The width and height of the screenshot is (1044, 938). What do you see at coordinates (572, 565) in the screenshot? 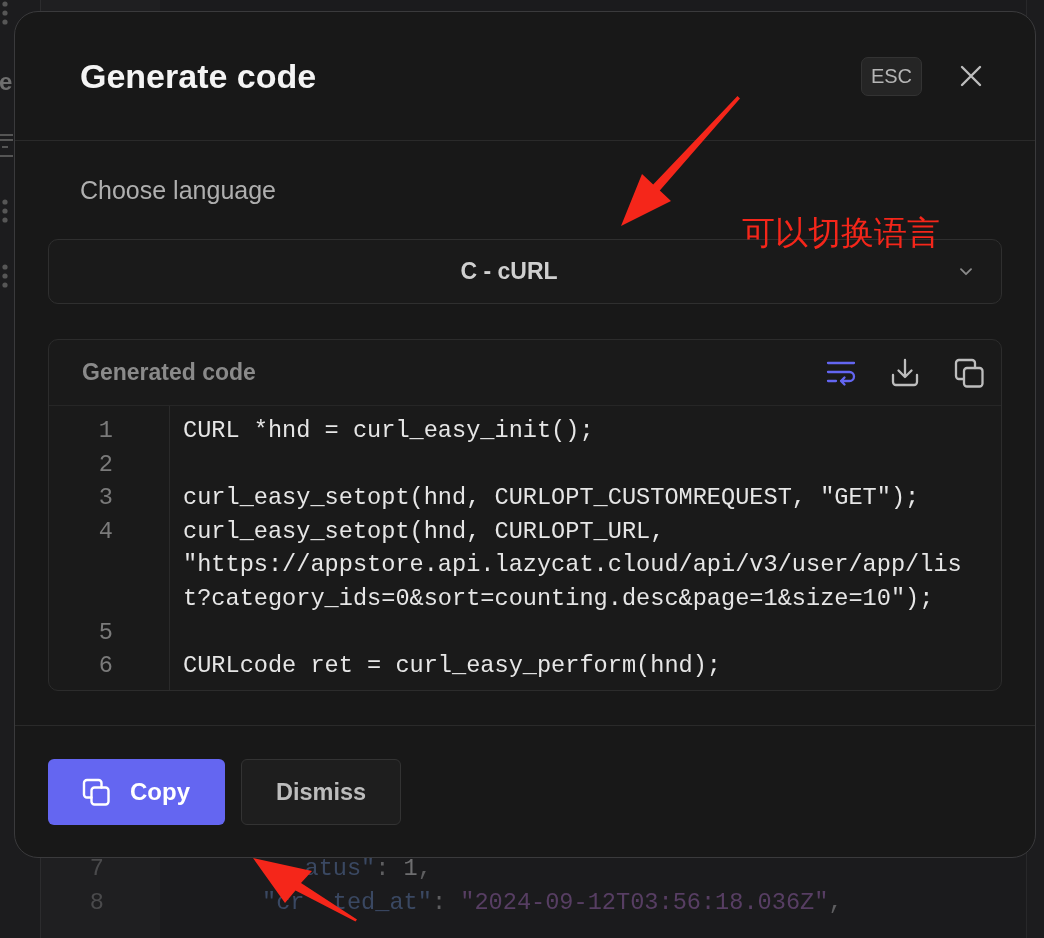
I see `code-line: "https://appstore.api.lazycat.cloud/api/v3/user/app/lis` at bounding box center [572, 565].